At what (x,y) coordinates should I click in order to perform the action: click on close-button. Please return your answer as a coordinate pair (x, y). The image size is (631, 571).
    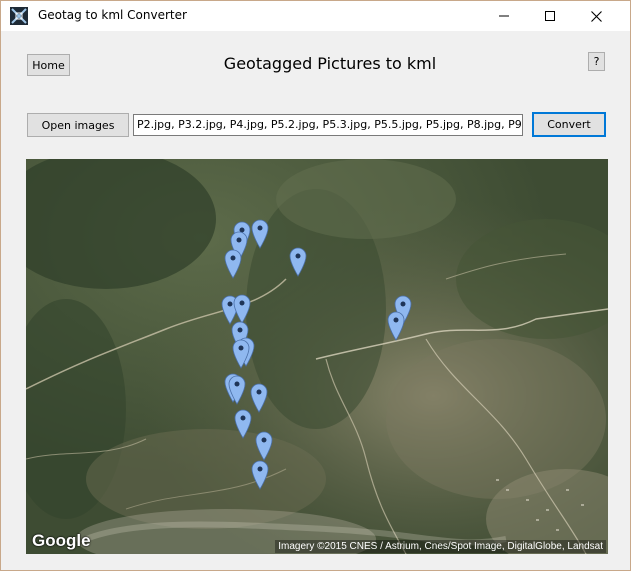
    Looking at the image, I should click on (596, 16).